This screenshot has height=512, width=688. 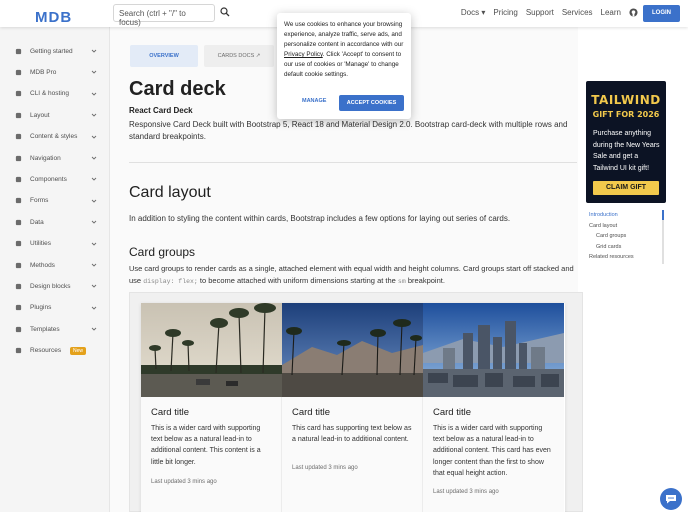 I want to click on sidebar-item-label: Plugins, so click(x=41, y=308).